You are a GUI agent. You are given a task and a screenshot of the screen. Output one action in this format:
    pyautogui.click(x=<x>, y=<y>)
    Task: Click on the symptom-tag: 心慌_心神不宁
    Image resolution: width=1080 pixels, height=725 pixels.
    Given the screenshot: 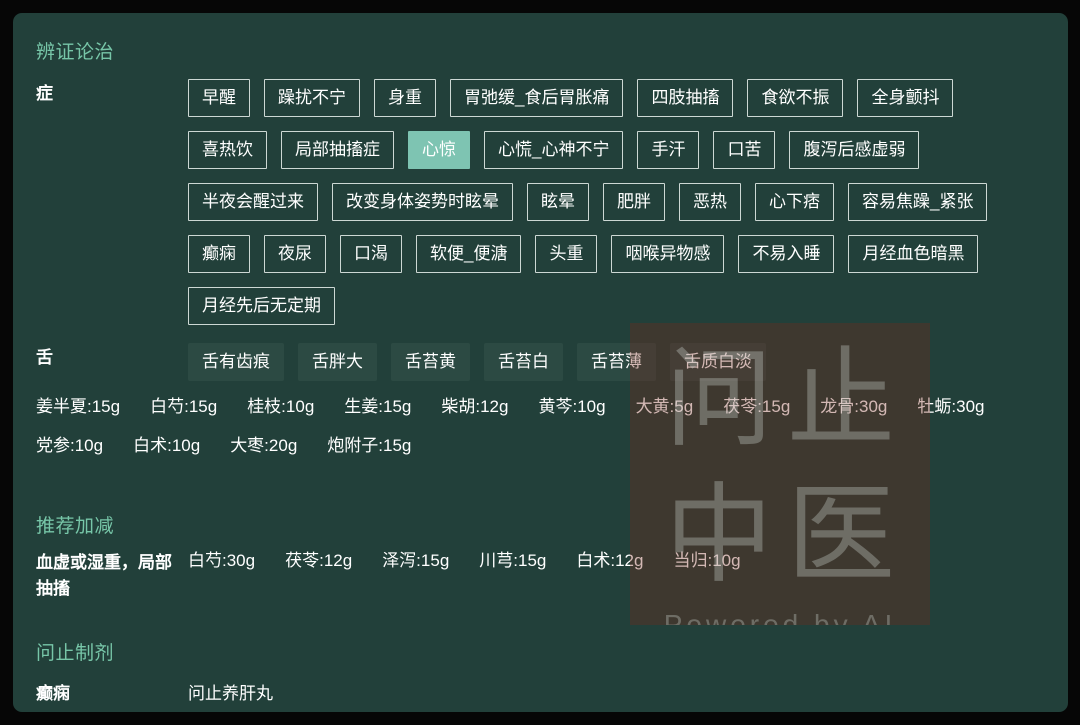 What is the action you would take?
    pyautogui.click(x=554, y=150)
    